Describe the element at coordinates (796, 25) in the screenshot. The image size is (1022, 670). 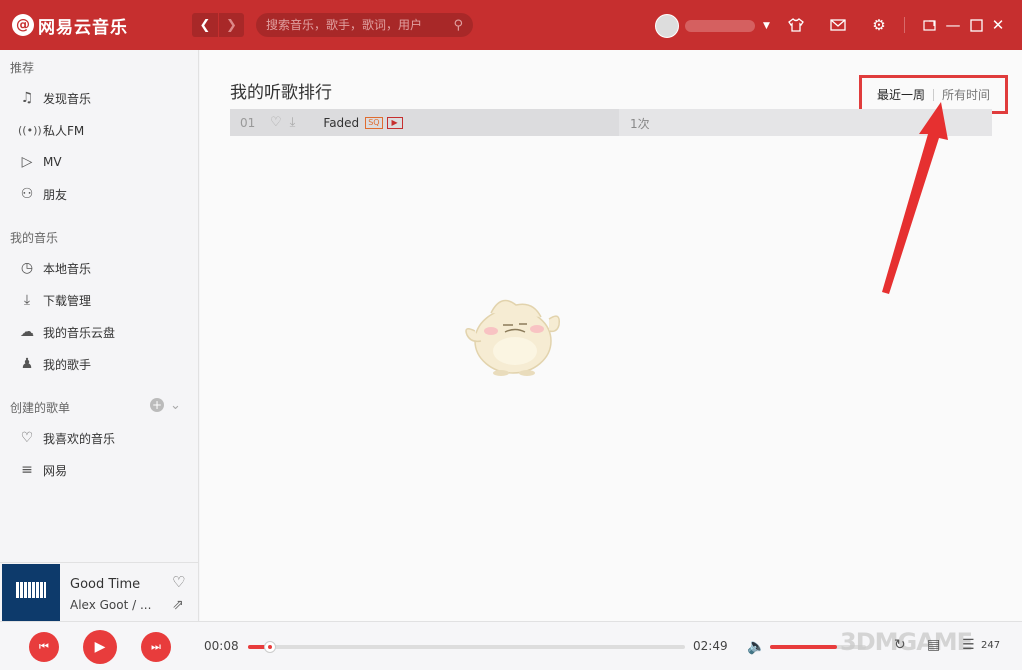
I see `skin-icon` at that location.